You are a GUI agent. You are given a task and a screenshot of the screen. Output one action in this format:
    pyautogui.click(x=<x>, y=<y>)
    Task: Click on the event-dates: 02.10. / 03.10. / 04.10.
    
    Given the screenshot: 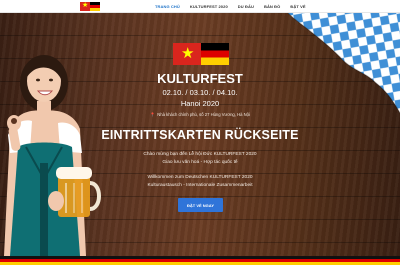 What is the action you would take?
    pyautogui.click(x=200, y=92)
    